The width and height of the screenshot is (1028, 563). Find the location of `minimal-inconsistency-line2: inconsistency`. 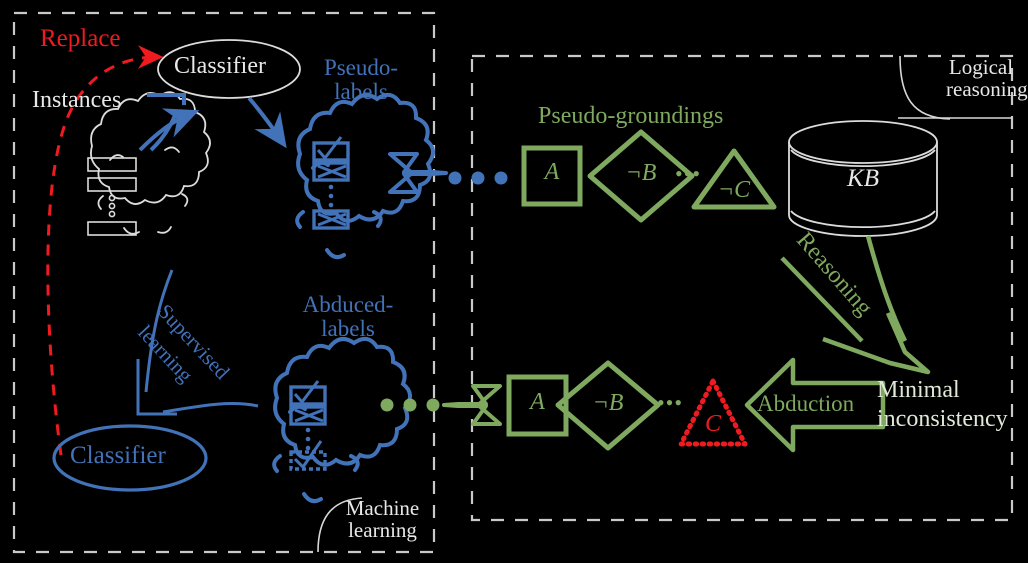

minimal-inconsistency-line2: inconsistency is located at coordinates (942, 419).